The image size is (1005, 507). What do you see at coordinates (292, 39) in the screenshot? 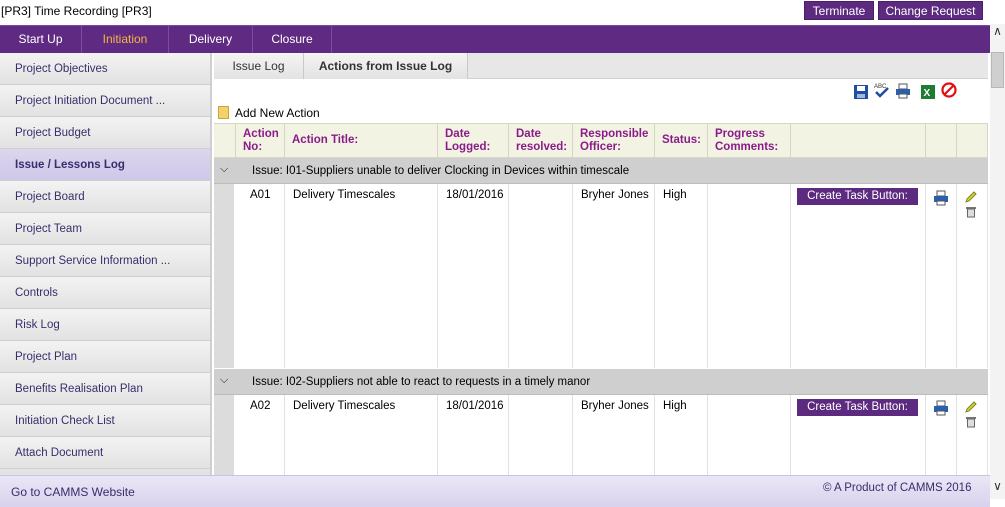
I see `tab-closure: Closure` at bounding box center [292, 39].